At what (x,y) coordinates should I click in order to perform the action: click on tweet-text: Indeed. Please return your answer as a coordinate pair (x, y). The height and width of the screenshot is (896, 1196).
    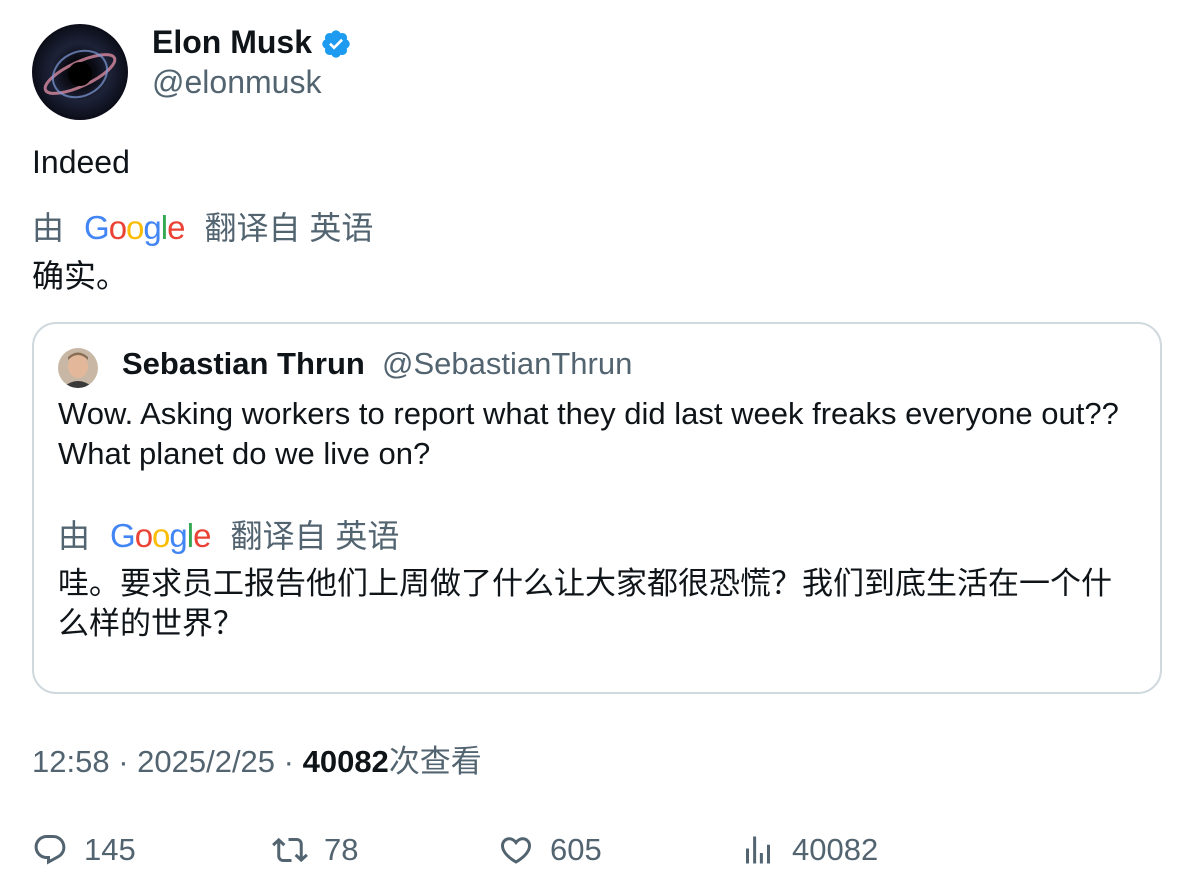
    Looking at the image, I should click on (81, 162).